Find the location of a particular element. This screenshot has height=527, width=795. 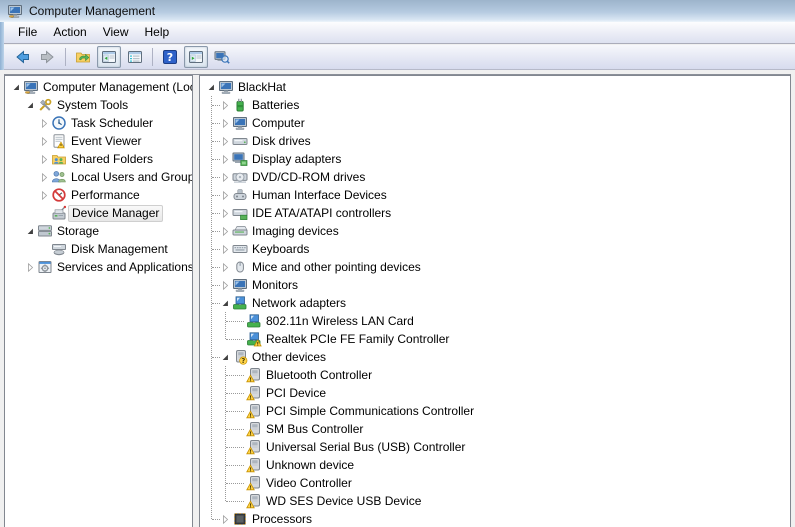

performance-icon is located at coordinates (59, 195).